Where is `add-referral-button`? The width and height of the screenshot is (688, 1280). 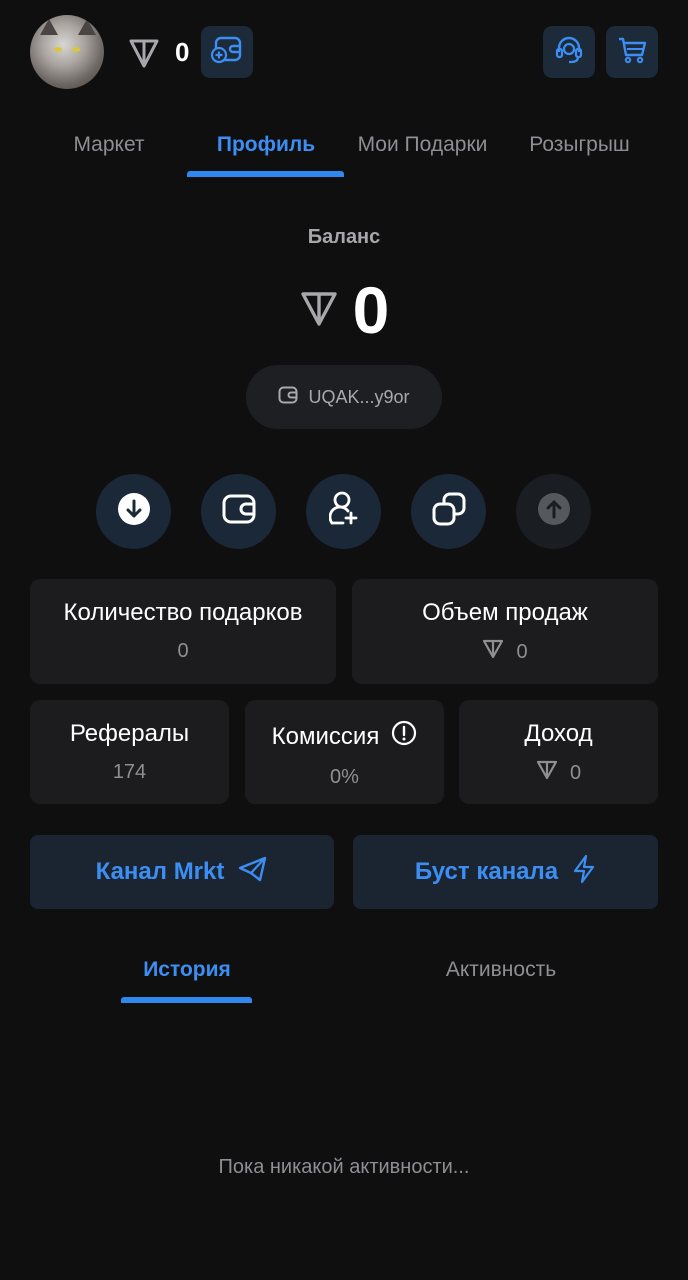 add-referral-button is located at coordinates (343, 511).